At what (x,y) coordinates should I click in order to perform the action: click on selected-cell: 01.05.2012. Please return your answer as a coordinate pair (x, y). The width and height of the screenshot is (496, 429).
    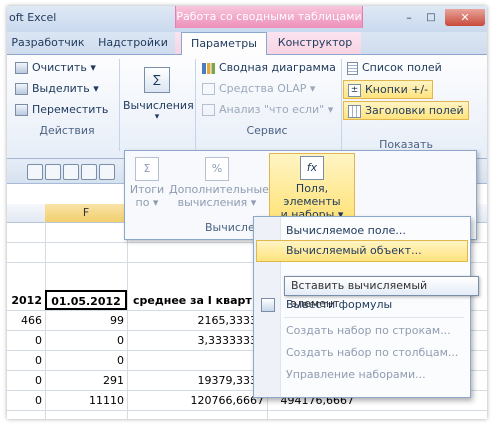
    Looking at the image, I should click on (86, 300).